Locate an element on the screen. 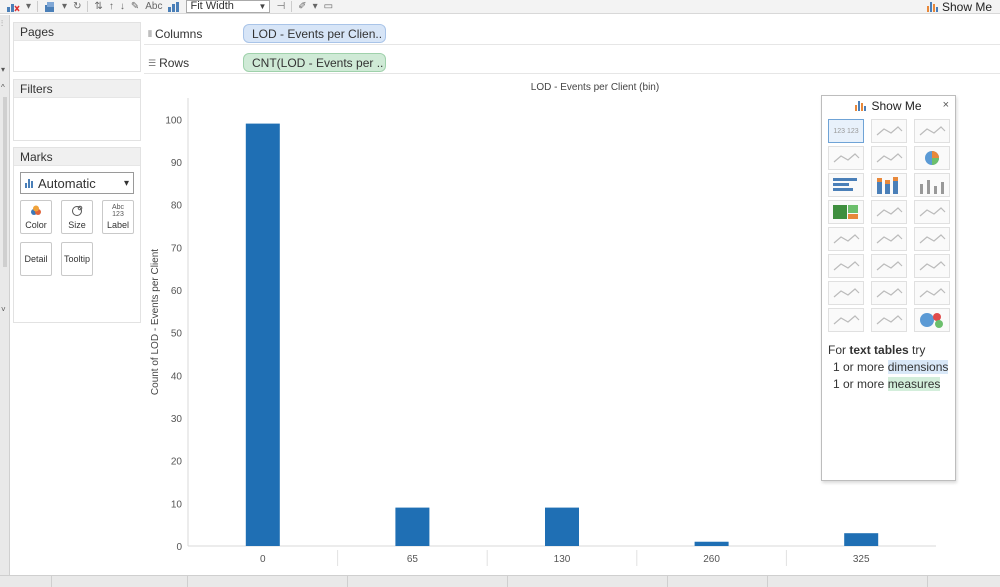 The width and height of the screenshot is (1000, 587). show-me-toolbar-button: Show Me is located at coordinates (959, 7).